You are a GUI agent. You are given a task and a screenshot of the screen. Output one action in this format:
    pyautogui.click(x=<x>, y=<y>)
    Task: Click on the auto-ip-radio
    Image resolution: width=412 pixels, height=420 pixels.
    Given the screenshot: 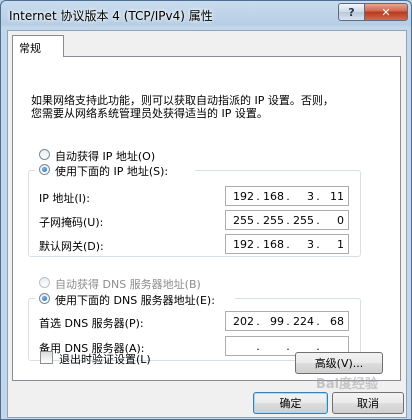 What is the action you would take?
    pyautogui.click(x=44, y=154)
    